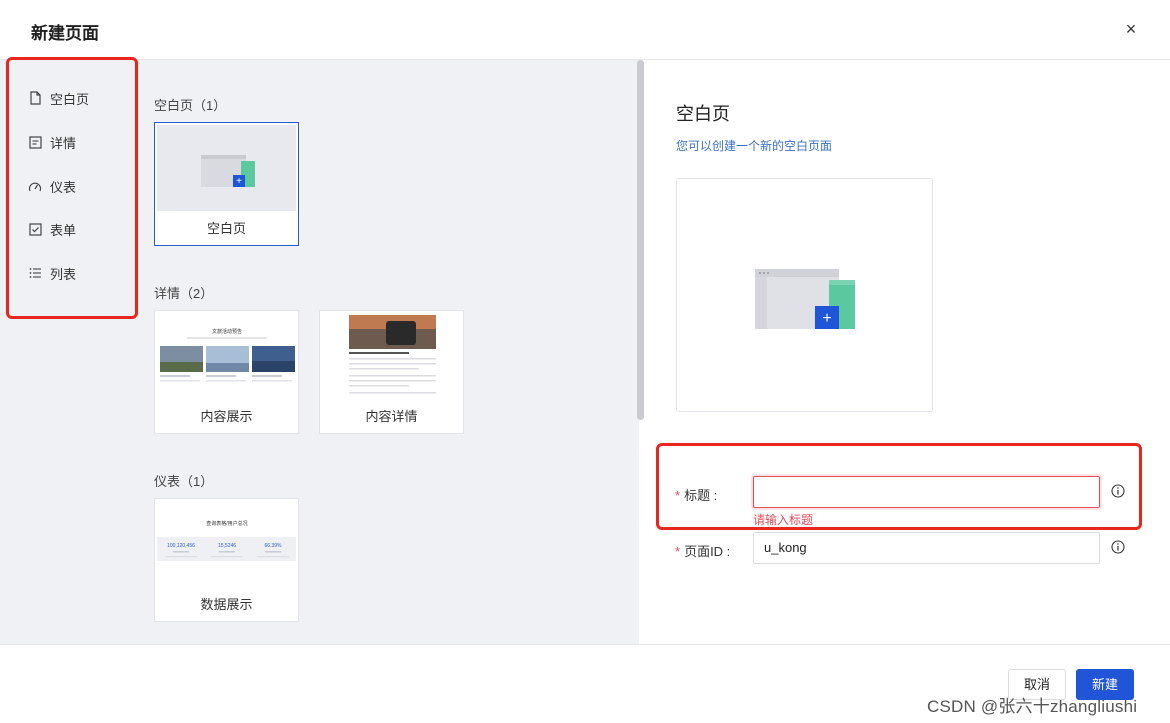  Describe the element at coordinates (226, 417) in the screenshot. I see `card-caption: 内容展示` at that location.